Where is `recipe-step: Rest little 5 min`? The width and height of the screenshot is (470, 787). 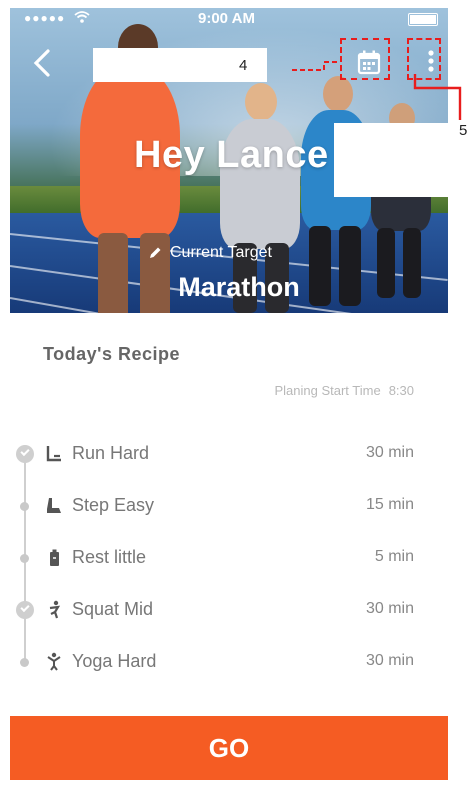
recipe-step: Rest little 5 min is located at coordinates (235, 560).